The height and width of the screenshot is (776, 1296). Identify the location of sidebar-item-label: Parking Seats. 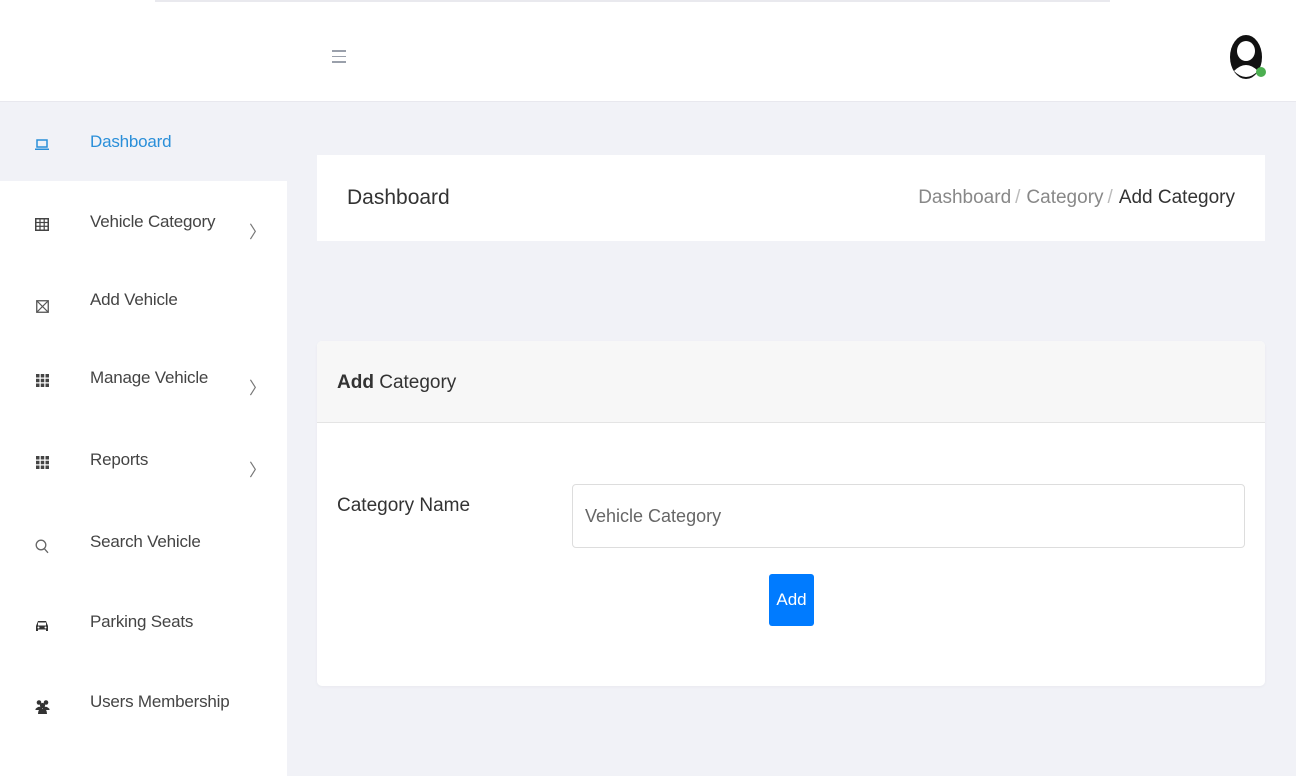
(142, 621).